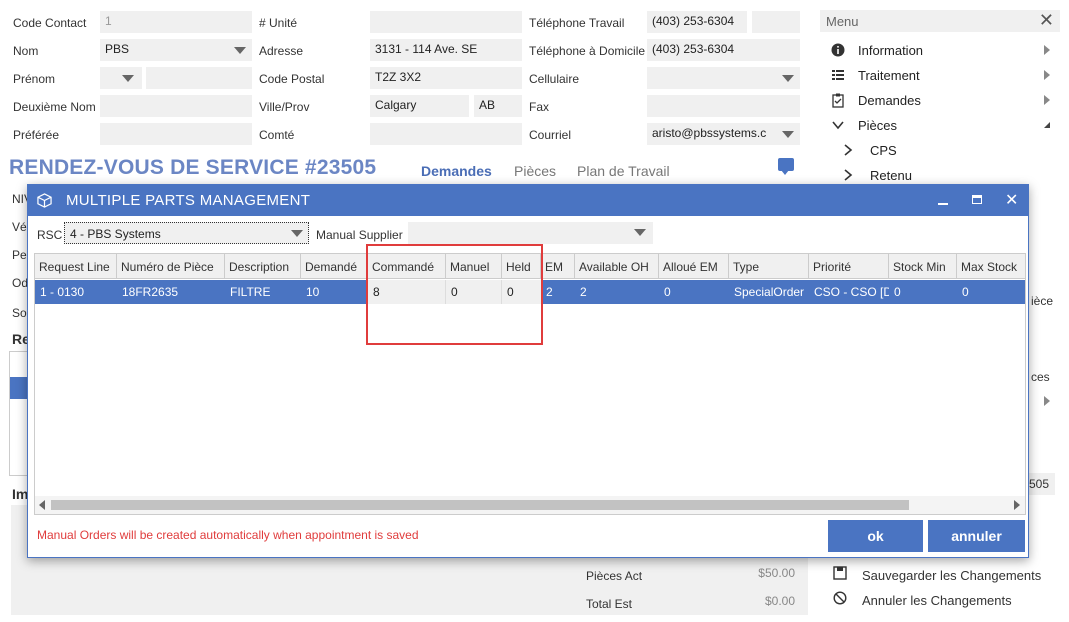  Describe the element at coordinates (446, 22) in the screenshot. I see `unite-field` at that location.